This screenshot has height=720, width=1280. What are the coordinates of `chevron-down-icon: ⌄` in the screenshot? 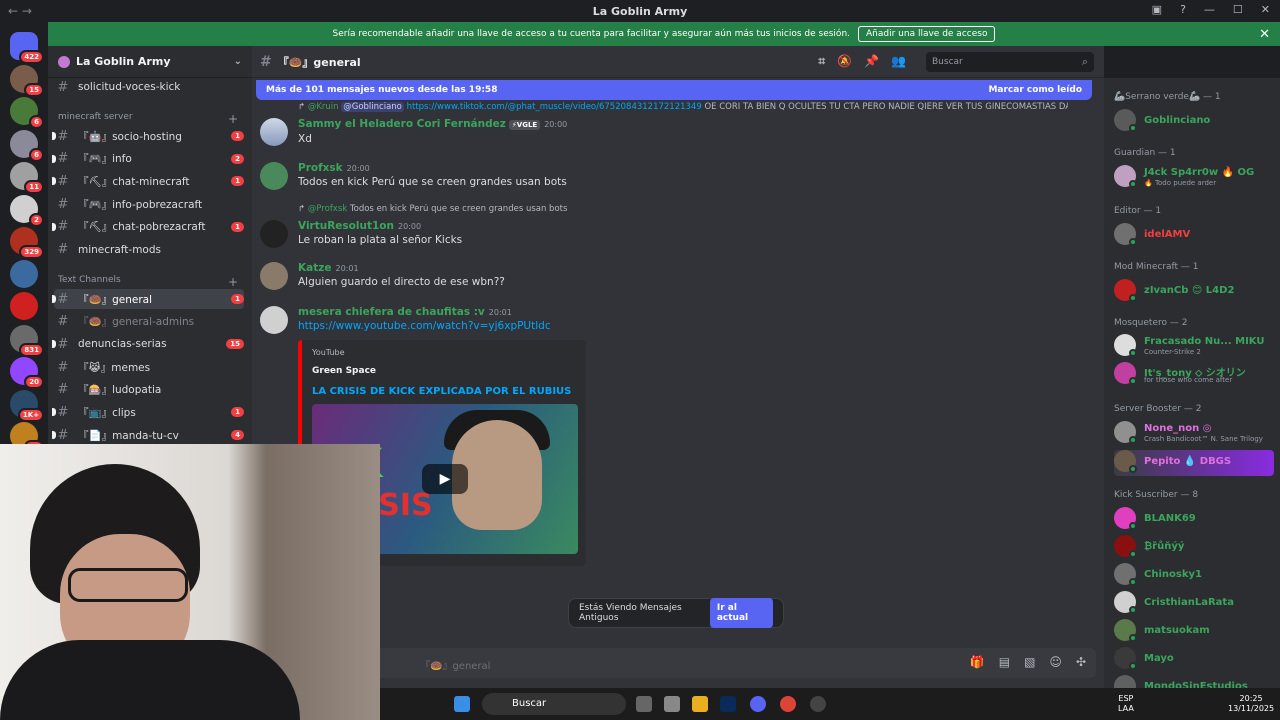 It's located at (238, 61).